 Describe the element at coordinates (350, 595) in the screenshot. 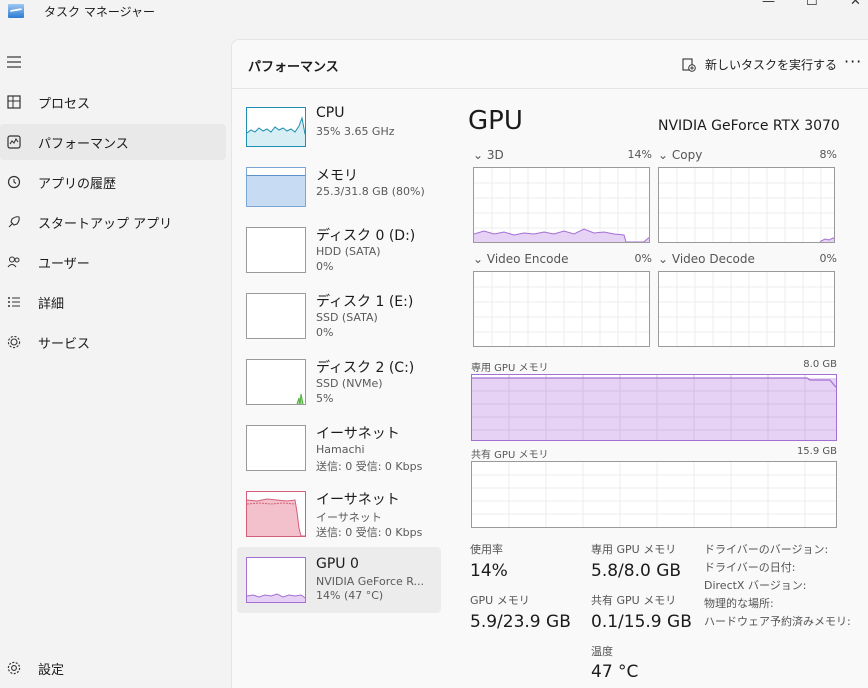

I see `device-usage: 14% (47 °C)` at that location.